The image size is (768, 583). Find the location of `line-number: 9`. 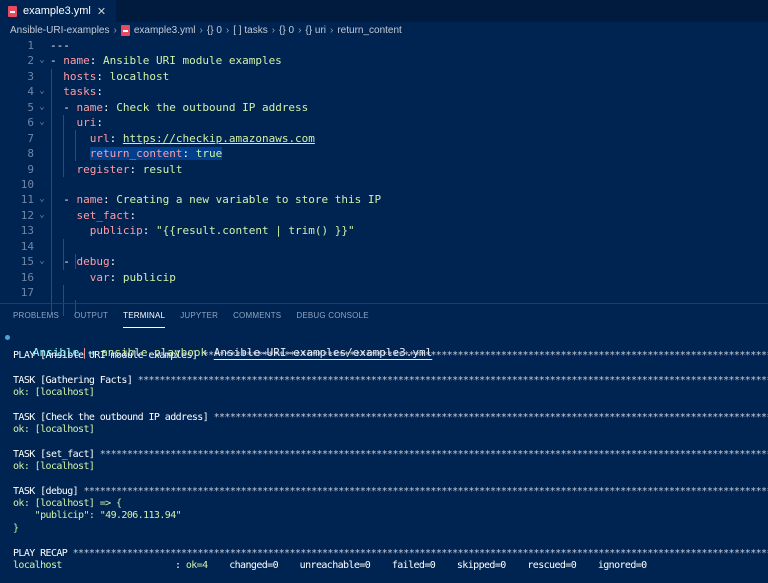

line-number: 9 is located at coordinates (30, 169).